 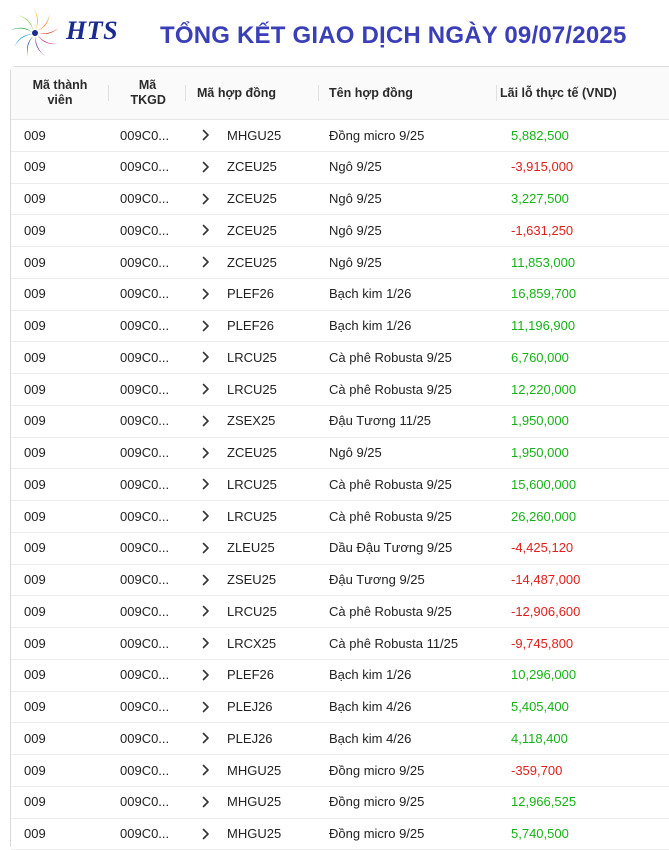 What do you see at coordinates (542, 167) in the screenshot?
I see `realized-pnl-cell: -3,915,000` at bounding box center [542, 167].